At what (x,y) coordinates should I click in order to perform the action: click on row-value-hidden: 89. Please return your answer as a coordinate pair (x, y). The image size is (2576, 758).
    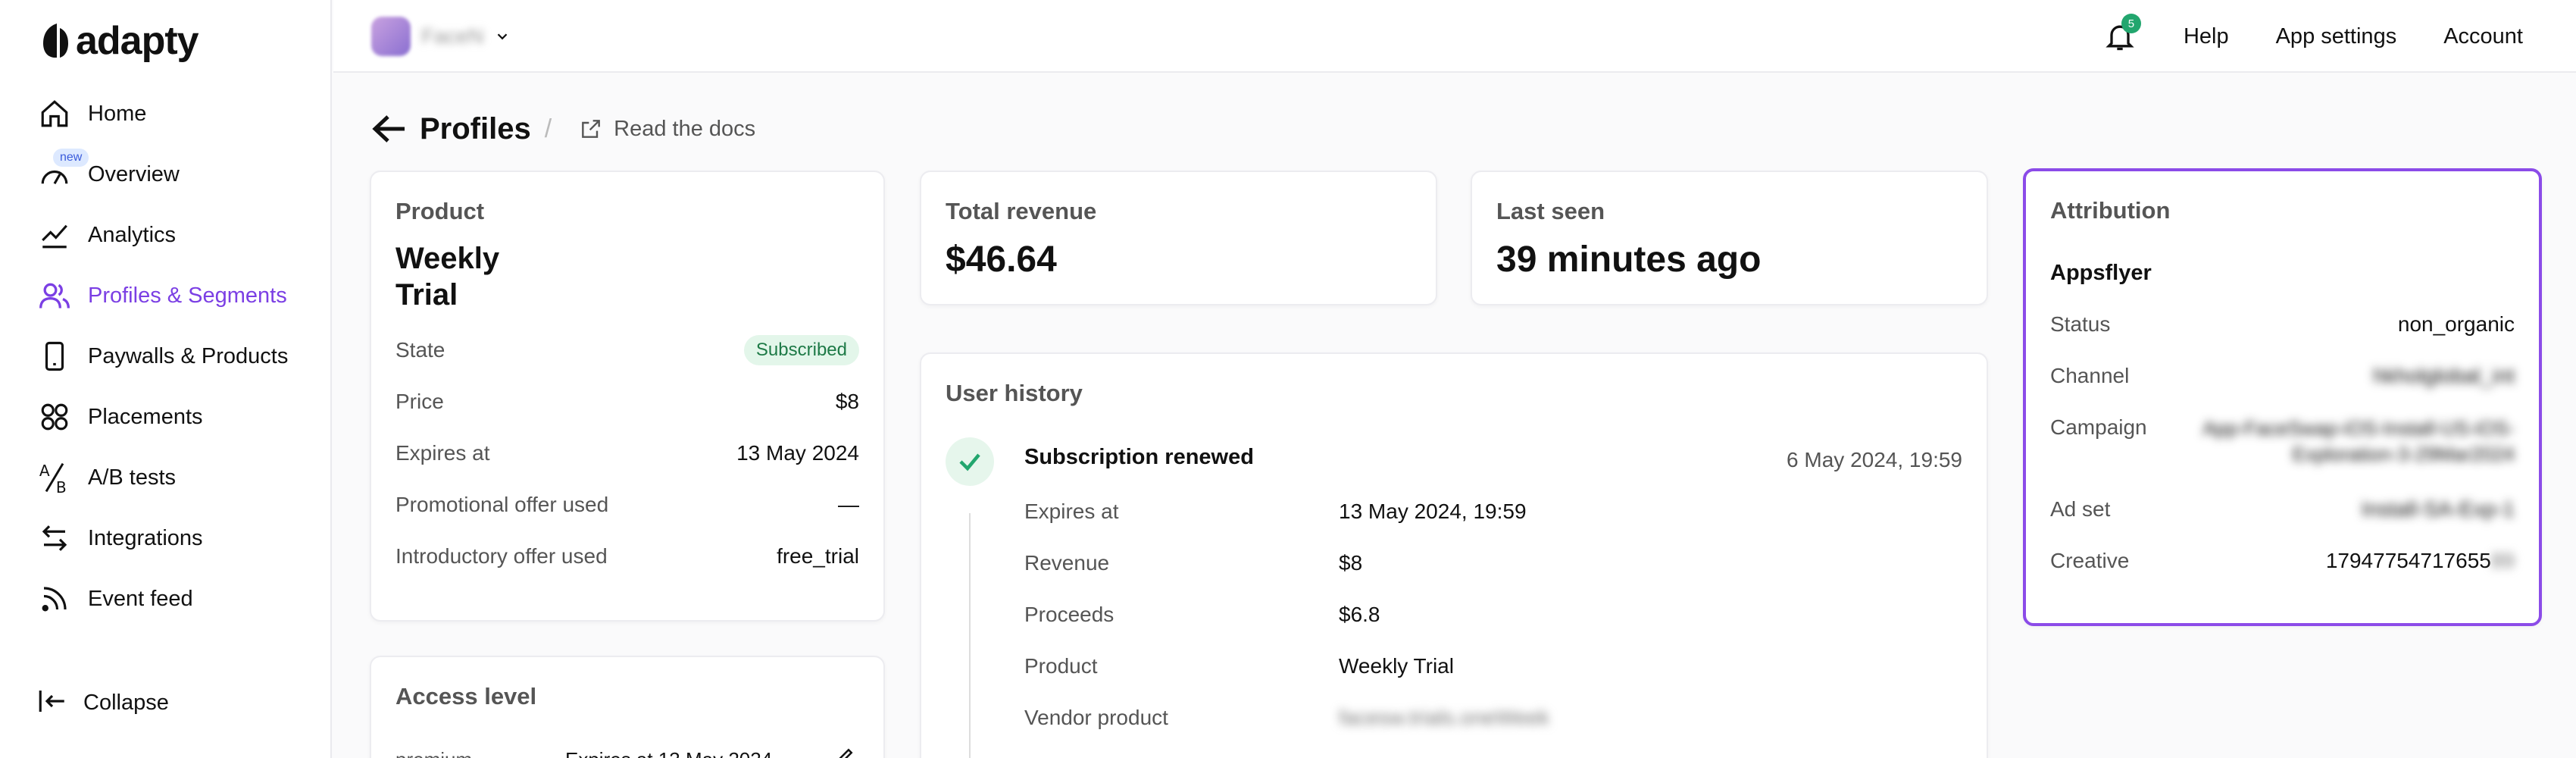
    Looking at the image, I should click on (2502, 560).